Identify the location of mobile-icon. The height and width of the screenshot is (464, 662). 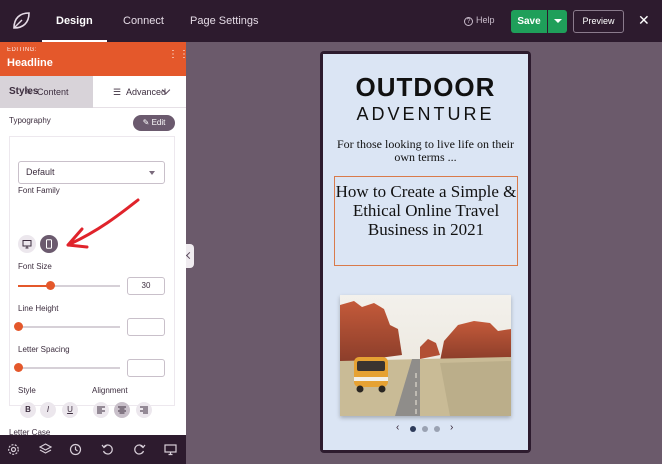
(49, 244).